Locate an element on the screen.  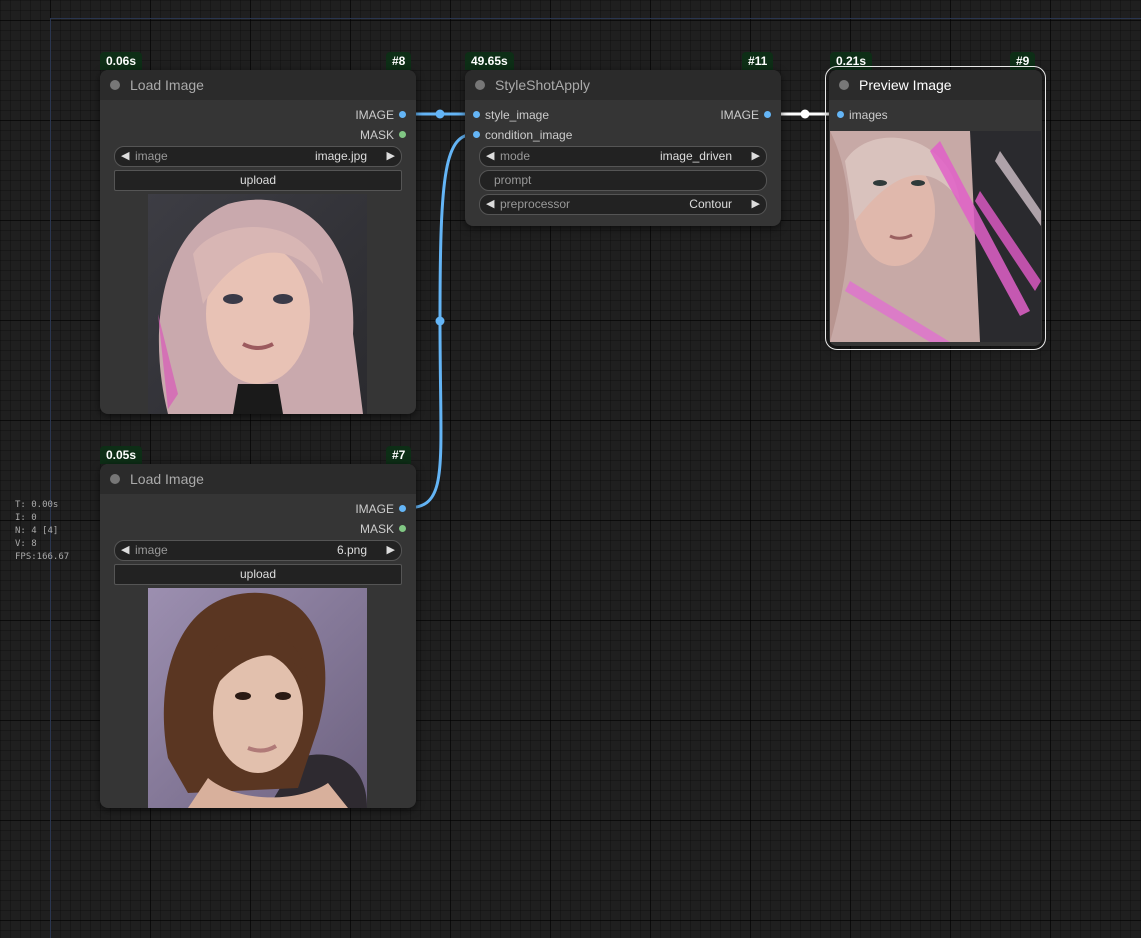
node-7-id-badge: #7 is located at coordinates (399, 455).